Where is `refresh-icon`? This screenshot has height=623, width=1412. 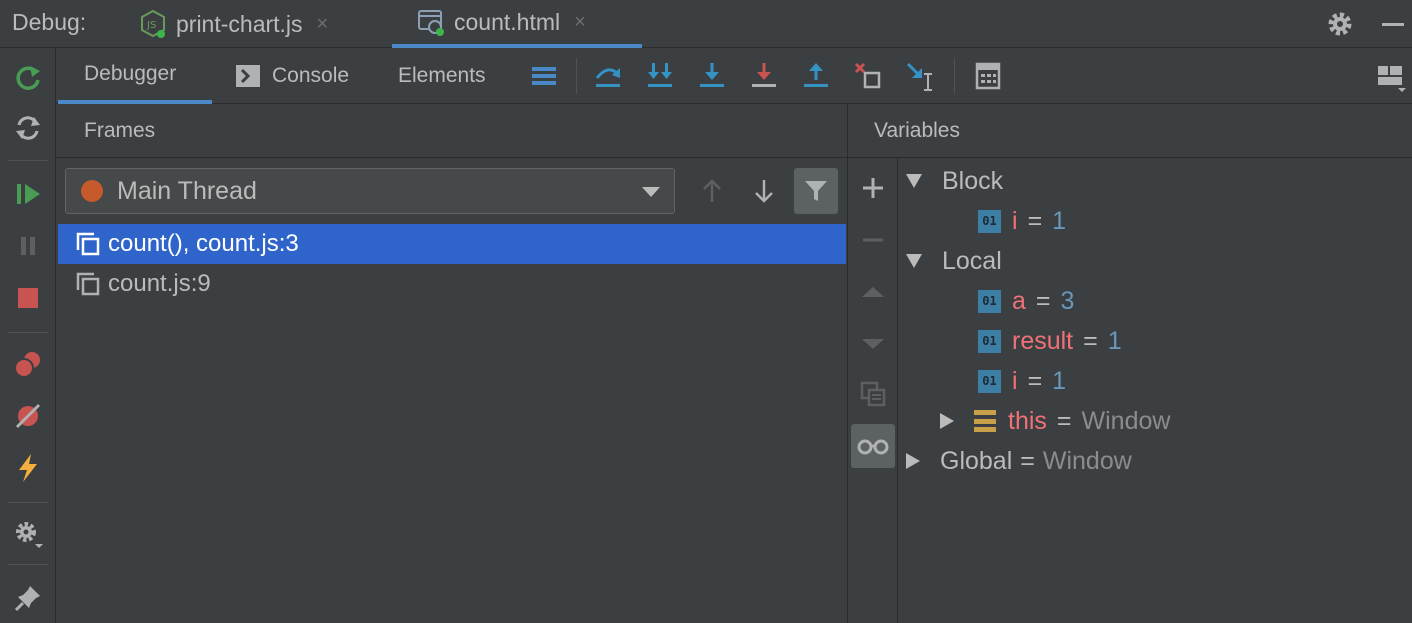 refresh-icon is located at coordinates (28, 128).